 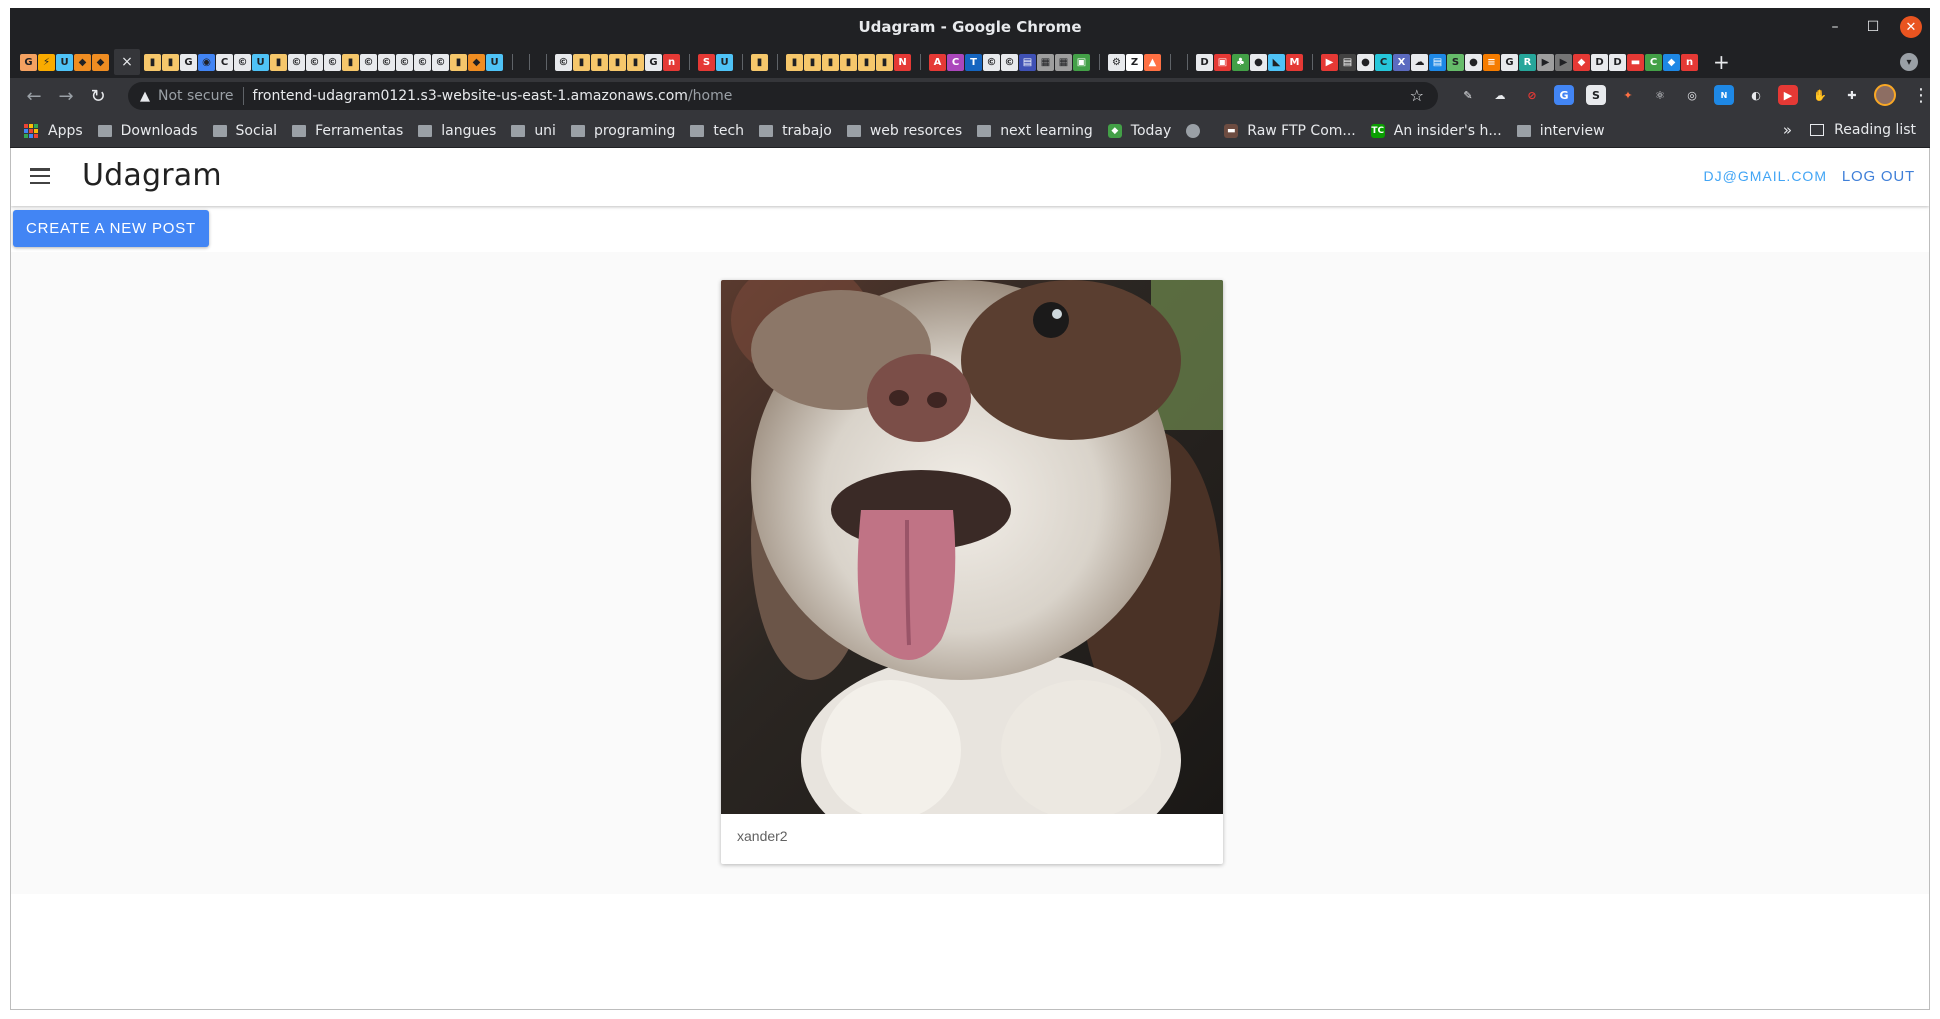 I want to click on forward-arrow-icon: →, so click(x=66, y=96).